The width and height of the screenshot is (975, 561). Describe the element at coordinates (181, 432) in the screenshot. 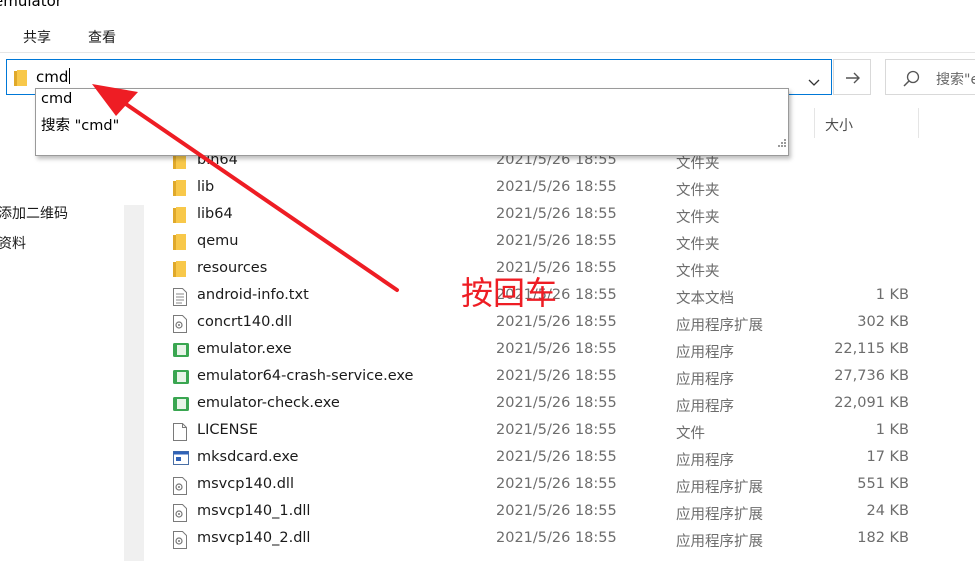

I see `blank-file-icon` at that location.